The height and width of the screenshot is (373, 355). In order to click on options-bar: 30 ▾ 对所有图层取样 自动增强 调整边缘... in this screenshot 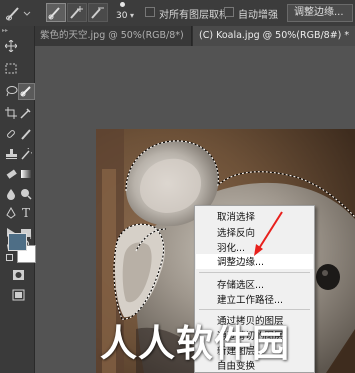, I will do `click(177, 13)`.